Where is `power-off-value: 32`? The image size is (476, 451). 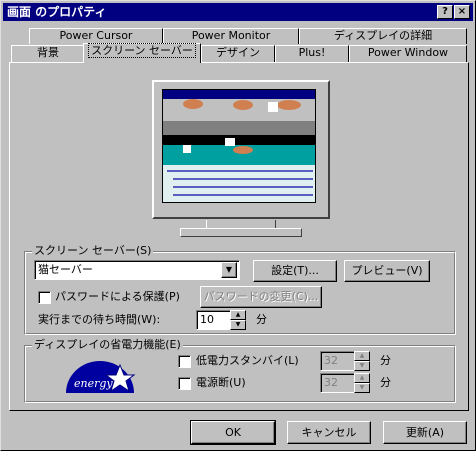
power-off-value: 32 is located at coordinates (331, 382).